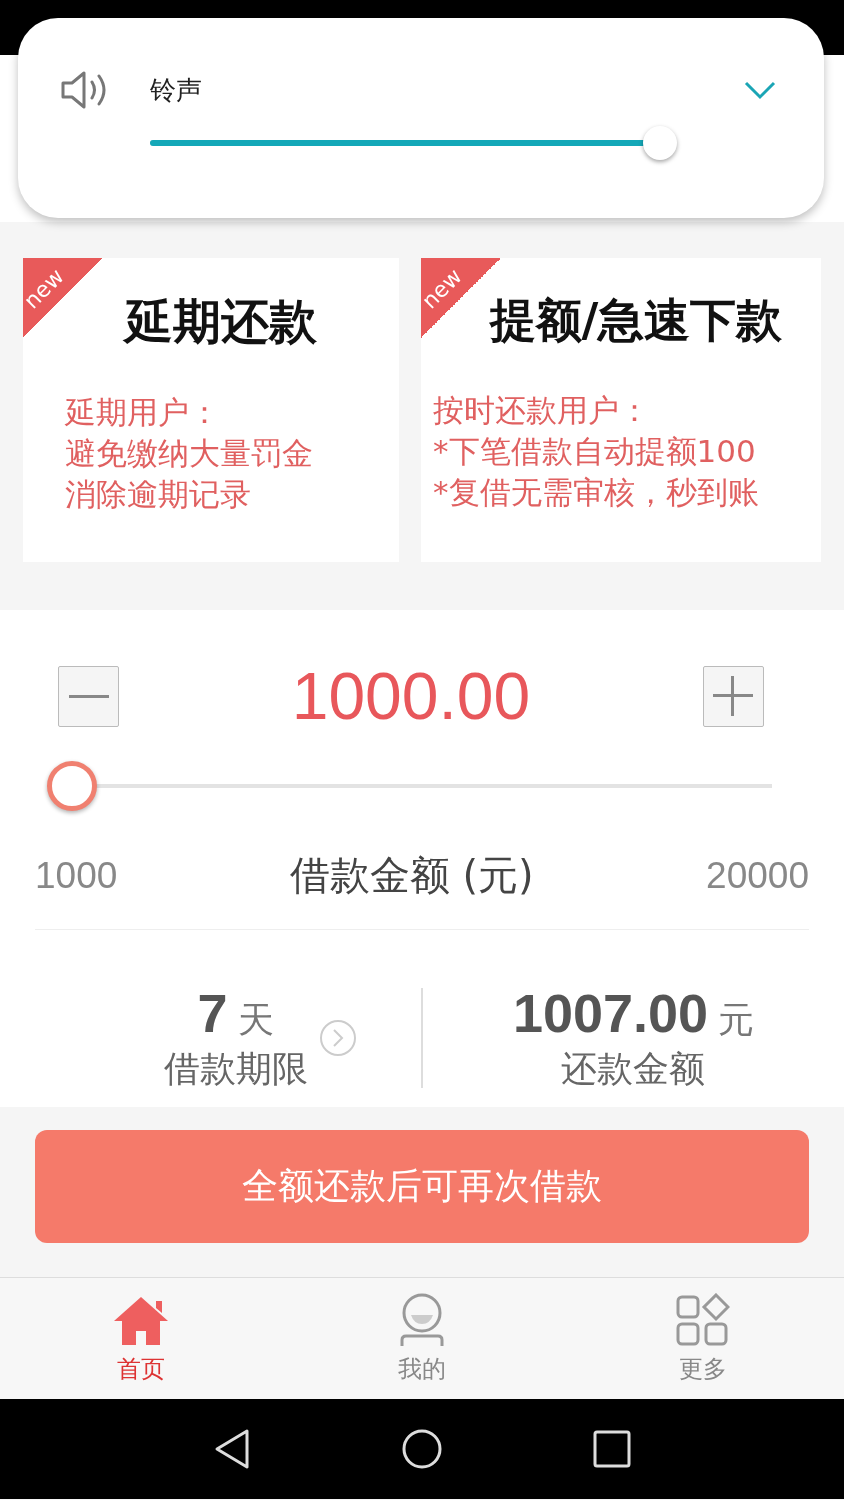 The image size is (844, 1500). I want to click on repay-unit: 元, so click(736, 1020).